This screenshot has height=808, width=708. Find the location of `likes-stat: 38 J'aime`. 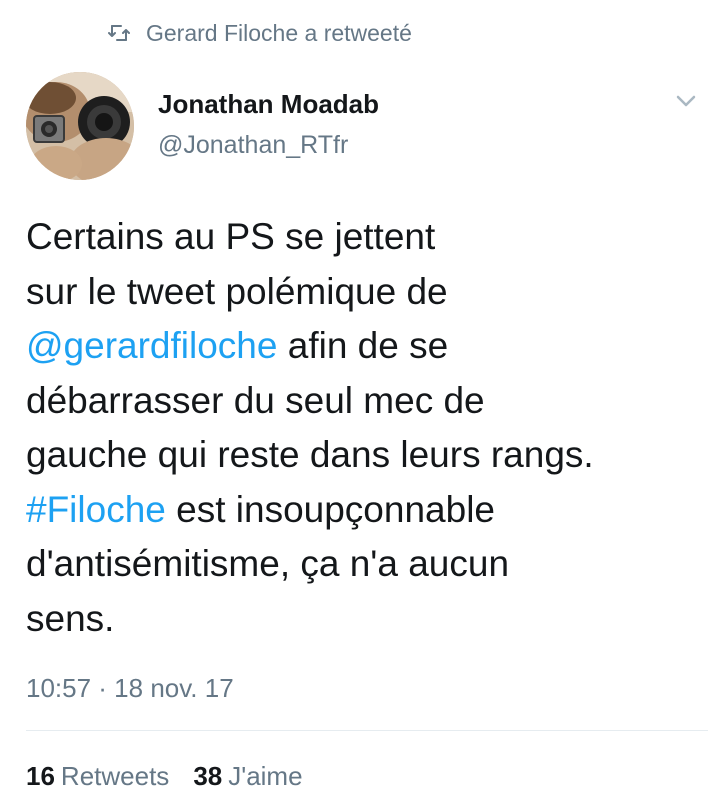

likes-stat: 38 J'aime is located at coordinates (247, 776).